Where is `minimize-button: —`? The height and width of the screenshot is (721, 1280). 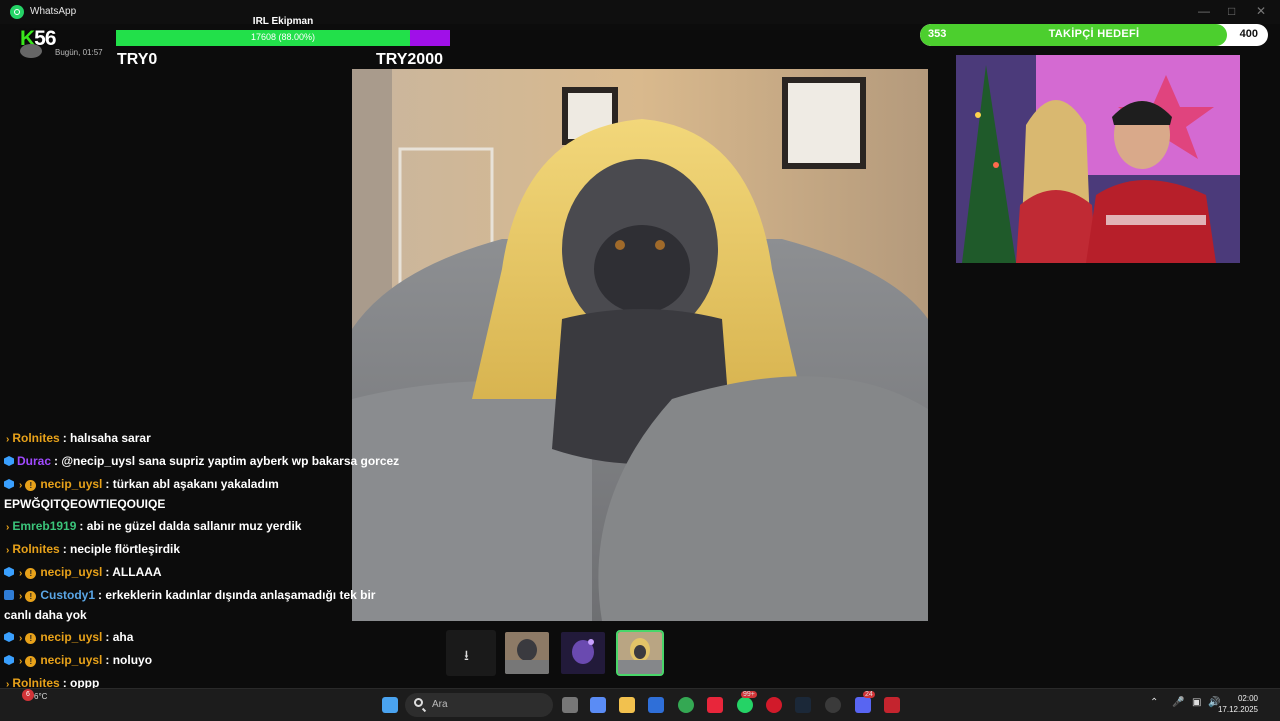
minimize-button: — is located at coordinates (1204, 11).